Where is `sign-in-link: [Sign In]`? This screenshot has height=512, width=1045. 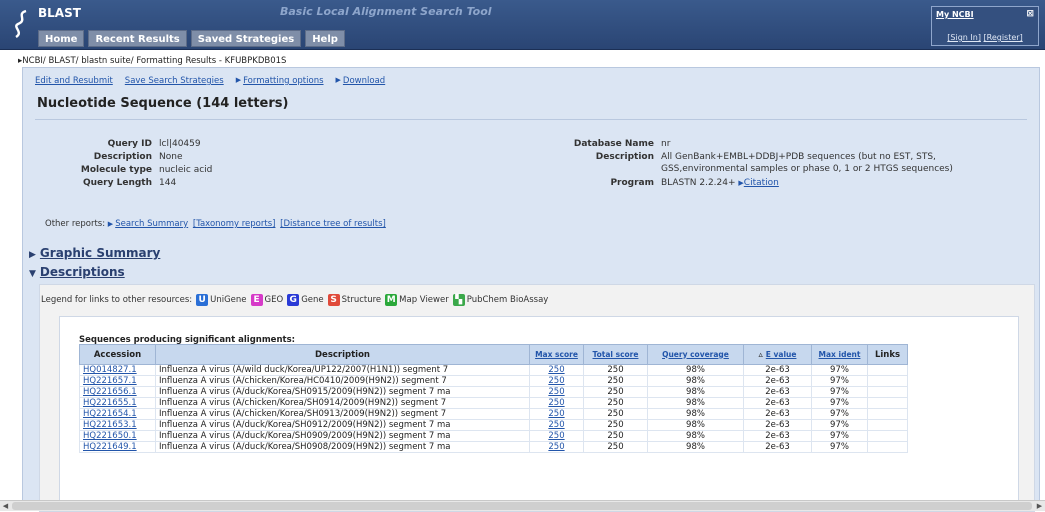 sign-in-link: [Sign In] is located at coordinates (964, 37).